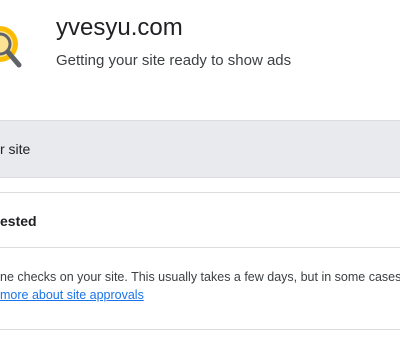 The width and height of the screenshot is (400, 350). I want to click on site-subtitle: Getting your site ready to show ads, so click(174, 60).